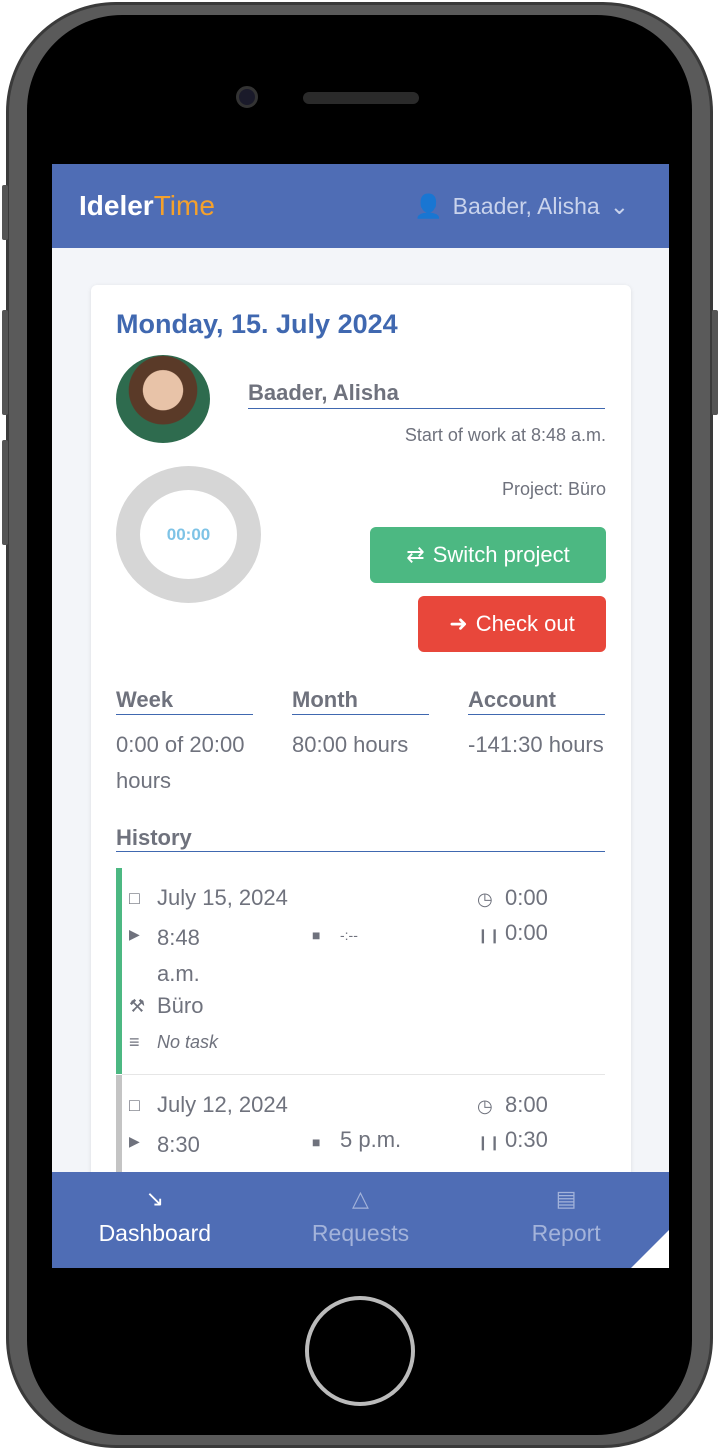 The image size is (719, 1450). What do you see at coordinates (178, 955) in the screenshot?
I see `entry-start: 8:48 a.m.` at bounding box center [178, 955].